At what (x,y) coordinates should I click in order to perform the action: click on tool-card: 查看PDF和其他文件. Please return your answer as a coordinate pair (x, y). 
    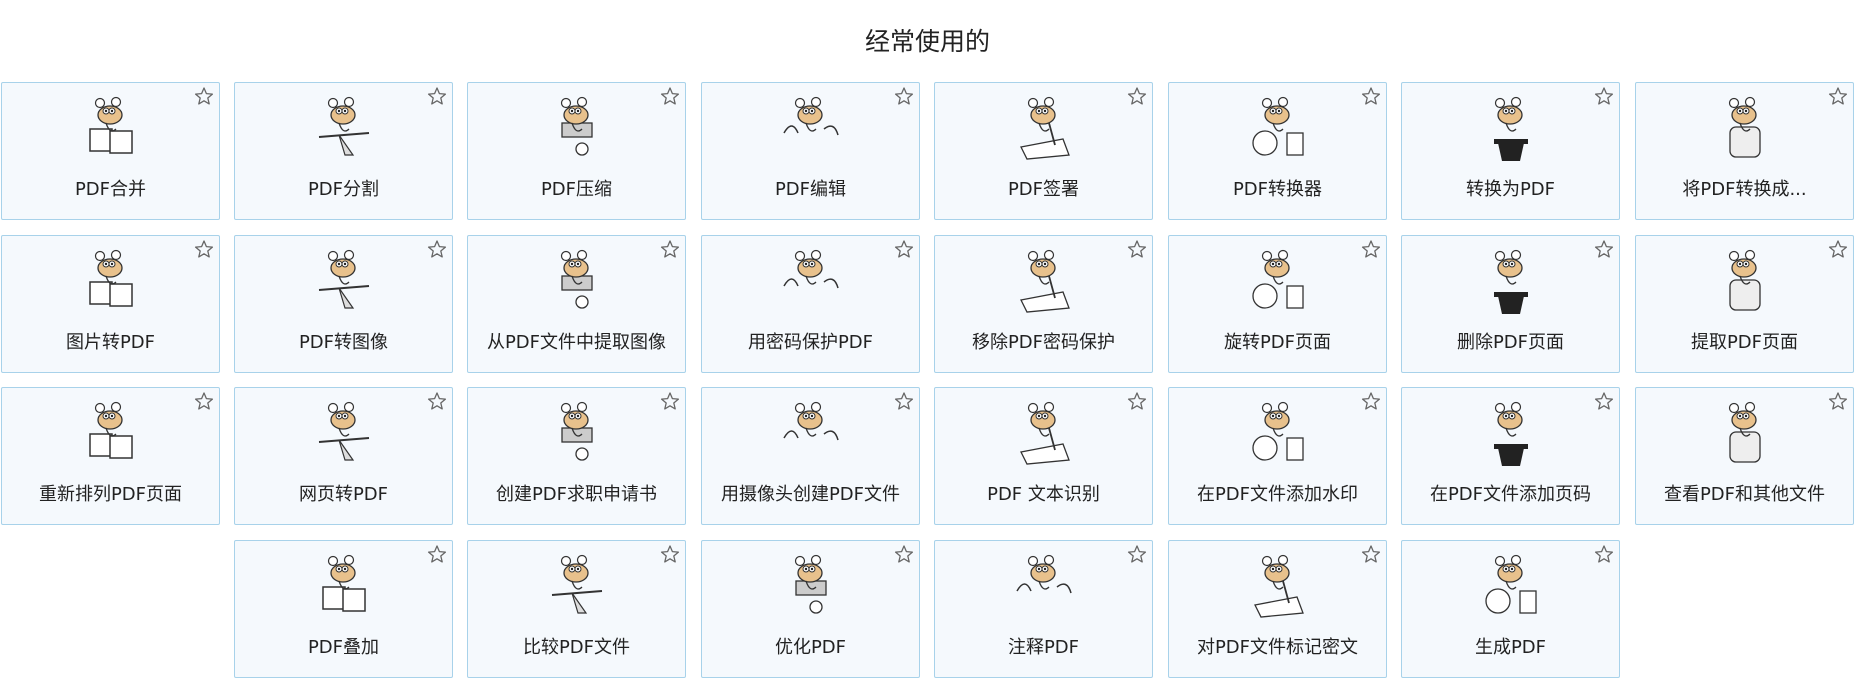
    Looking at the image, I should click on (1744, 456).